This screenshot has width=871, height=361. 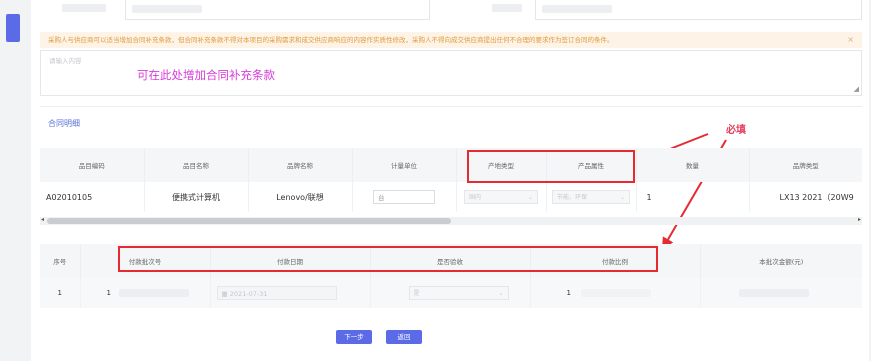 What do you see at coordinates (276, 293) in the screenshot?
I see `date-picker: ▦ 2021-07-31` at bounding box center [276, 293].